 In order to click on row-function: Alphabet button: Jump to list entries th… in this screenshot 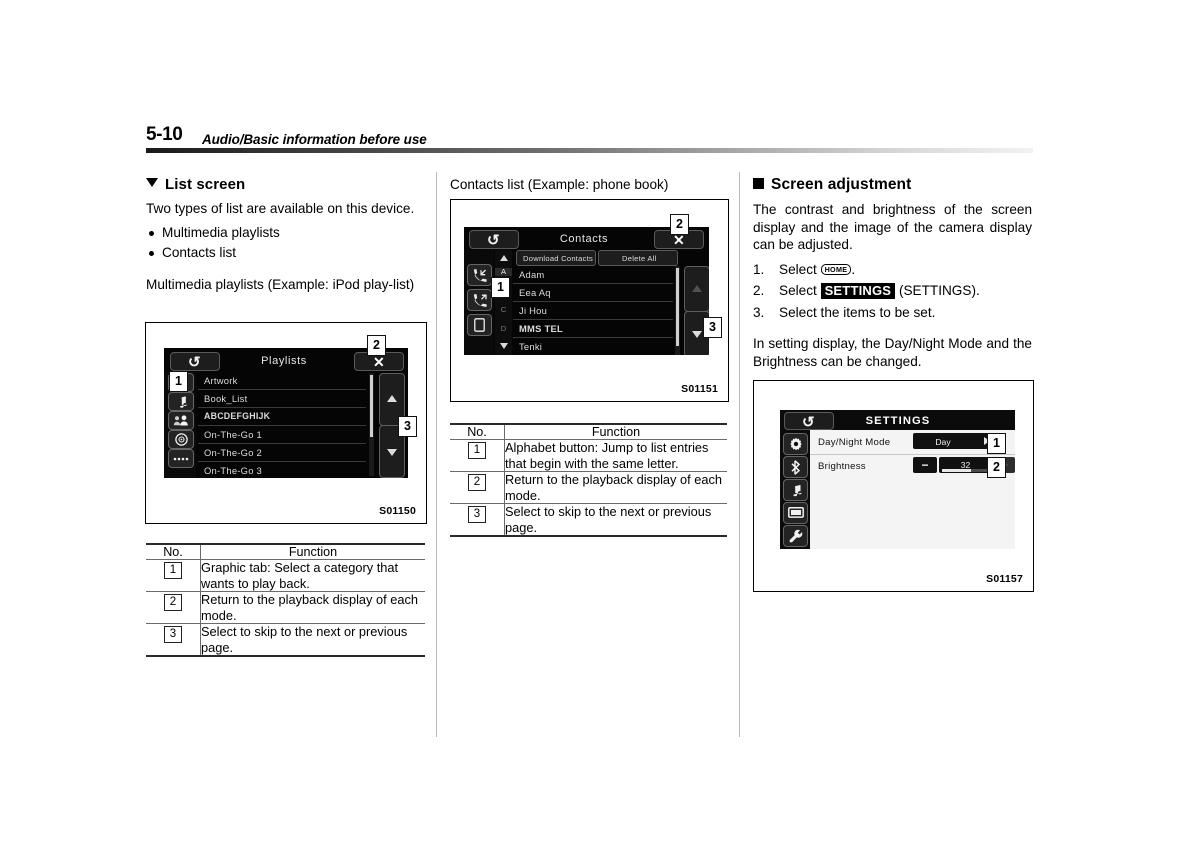, I will do `click(615, 455)`.